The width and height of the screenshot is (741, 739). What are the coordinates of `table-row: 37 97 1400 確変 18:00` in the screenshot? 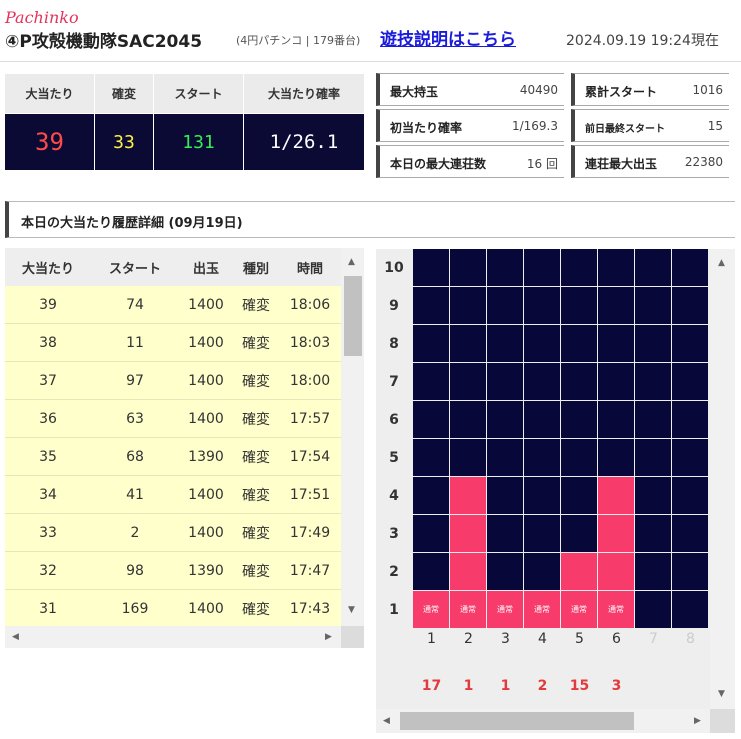 It's located at (173, 381).